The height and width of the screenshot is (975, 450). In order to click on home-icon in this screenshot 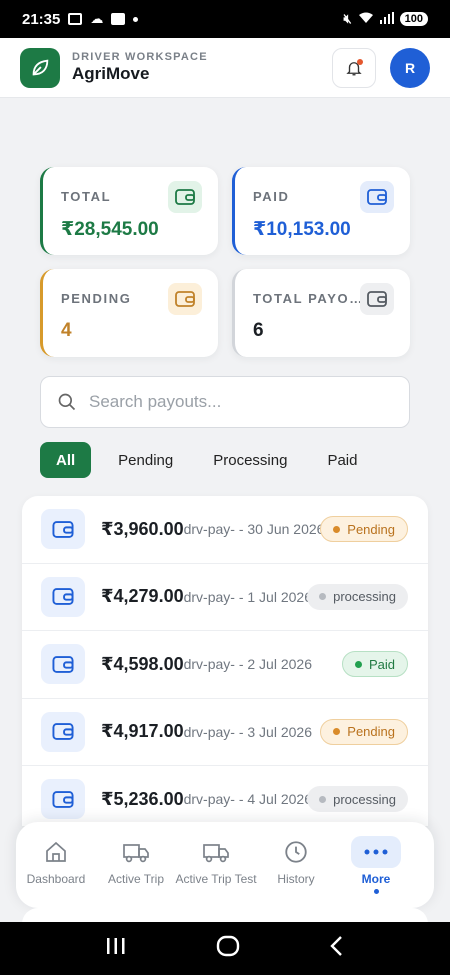, I will do `click(56, 852)`.